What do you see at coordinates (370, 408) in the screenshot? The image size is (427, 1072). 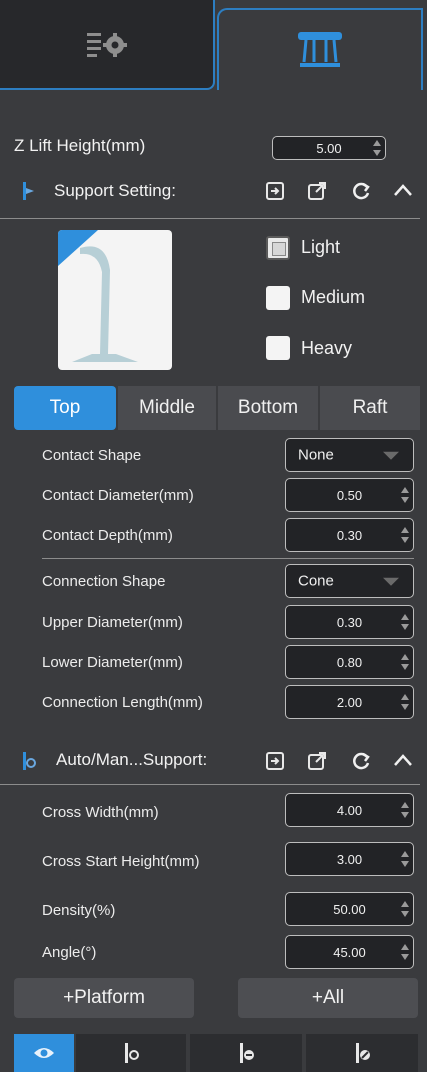 I see `segment-raft: Raft` at bounding box center [370, 408].